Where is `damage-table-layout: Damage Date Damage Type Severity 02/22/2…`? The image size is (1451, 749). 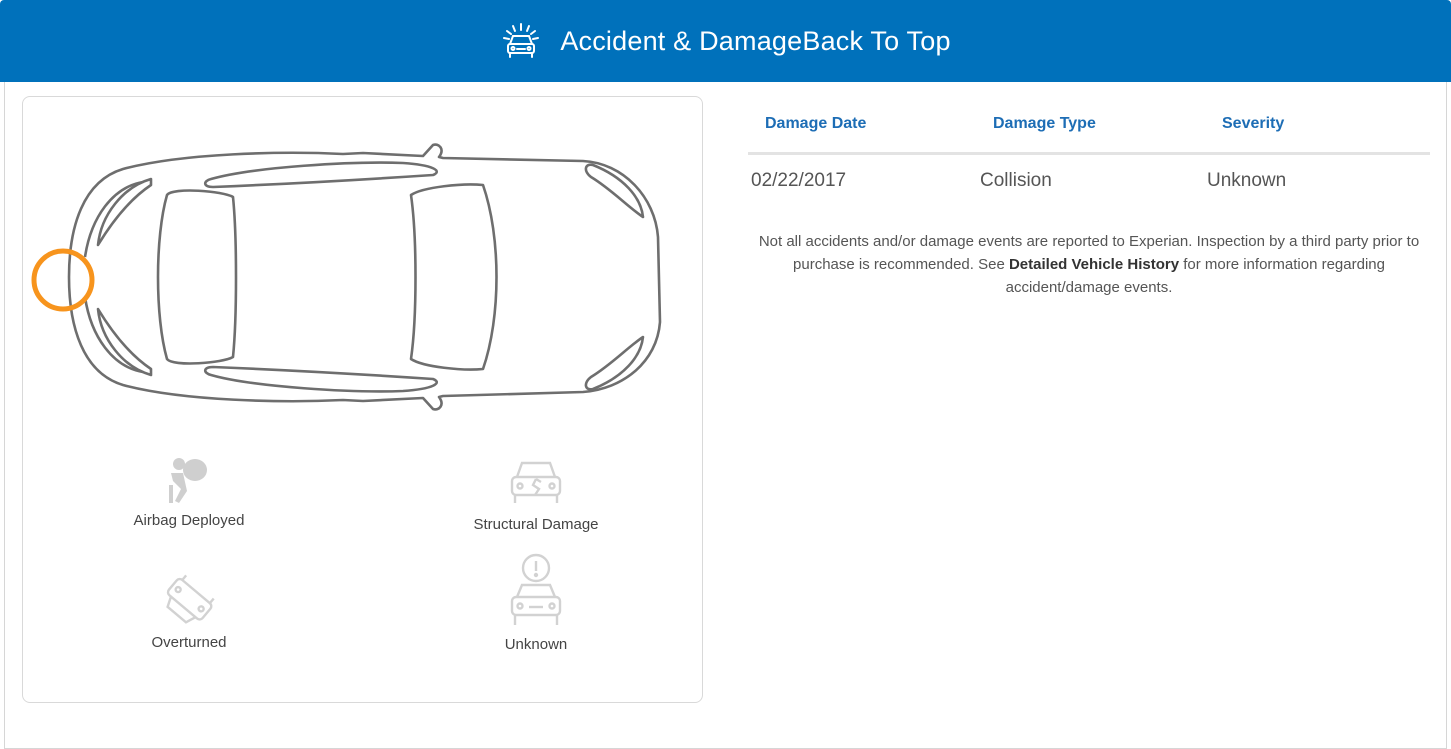 damage-table-layout: Damage Date Damage Type Severity 02/22/2… is located at coordinates (1089, 151).